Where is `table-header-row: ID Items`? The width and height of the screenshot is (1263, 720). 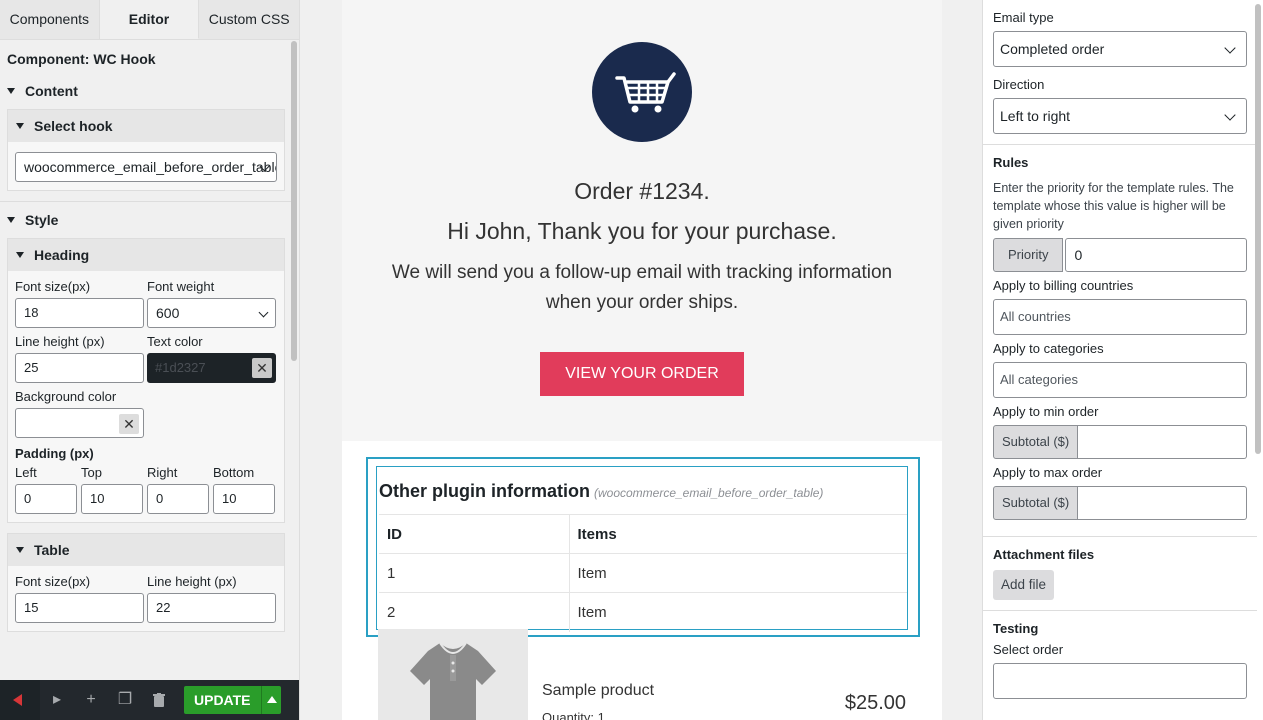 table-header-row: ID Items is located at coordinates (643, 534).